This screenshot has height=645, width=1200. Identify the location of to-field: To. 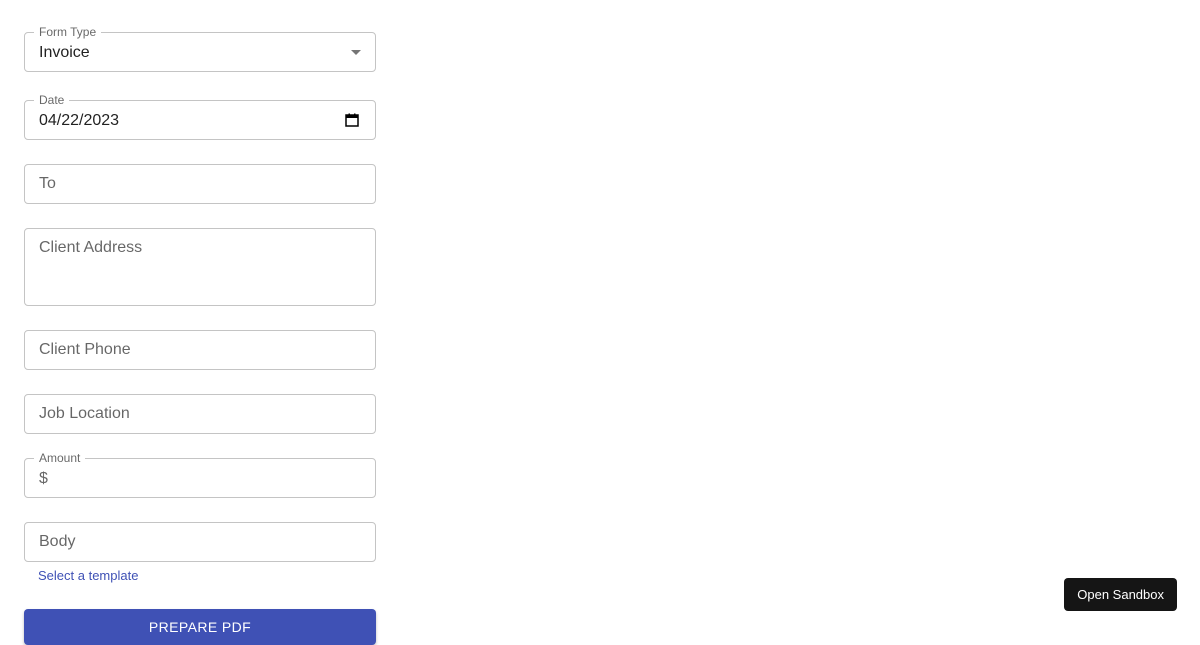
(200, 184).